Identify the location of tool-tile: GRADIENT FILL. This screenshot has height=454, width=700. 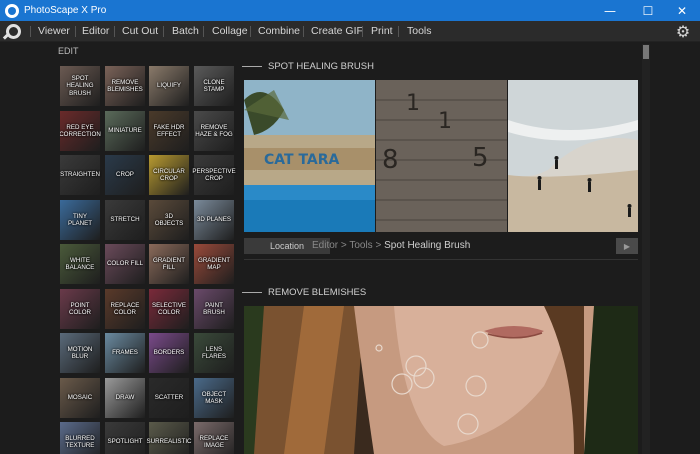
(169, 264).